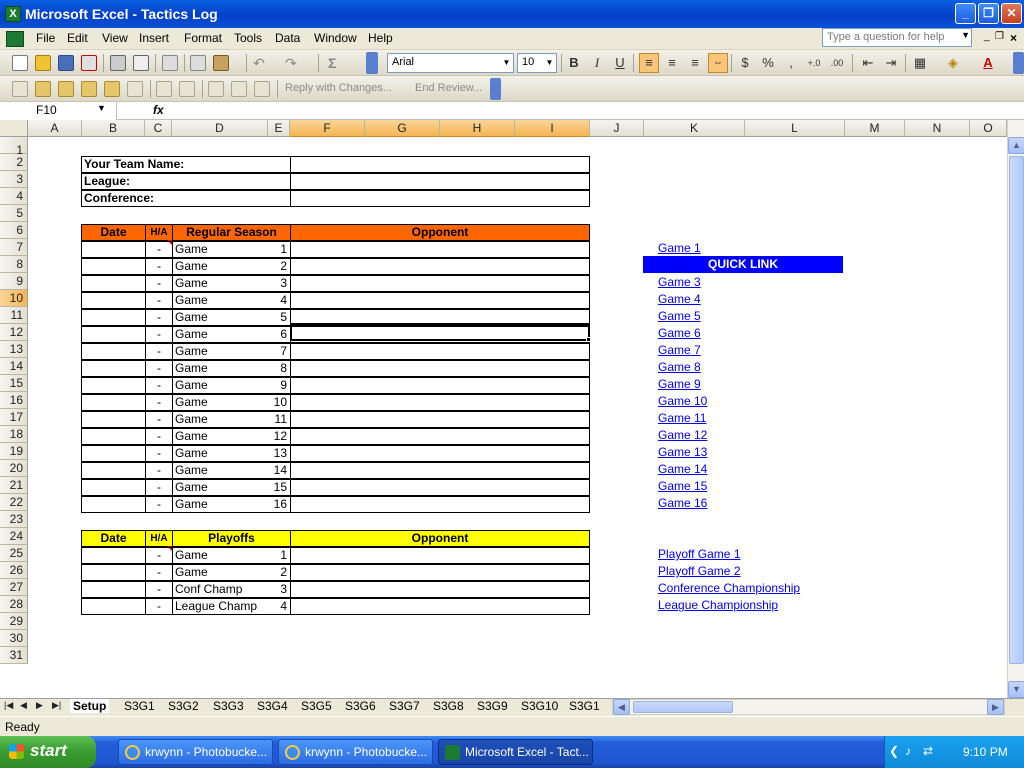  Describe the element at coordinates (937, 128) in the screenshot. I see `column-header-n: N` at that location.